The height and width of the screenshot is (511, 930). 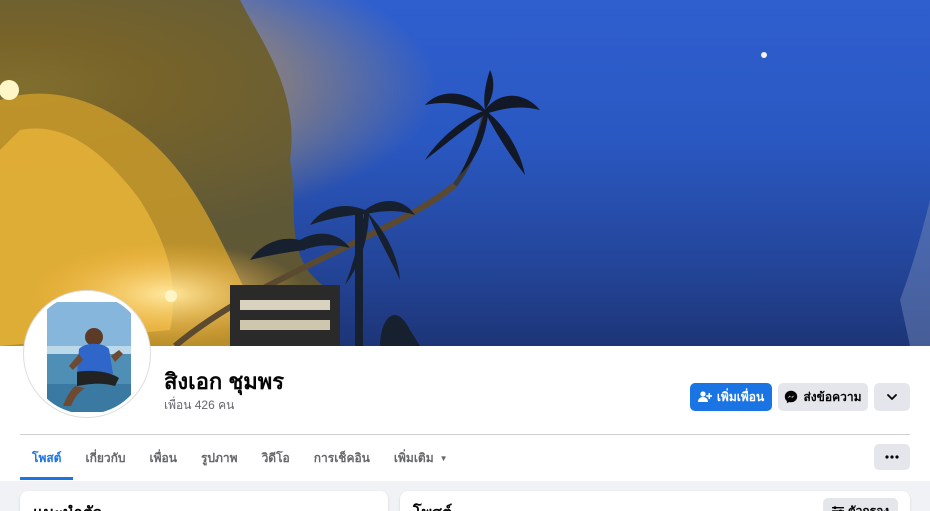 I want to click on profile-picture-frame, so click(x=87, y=354).